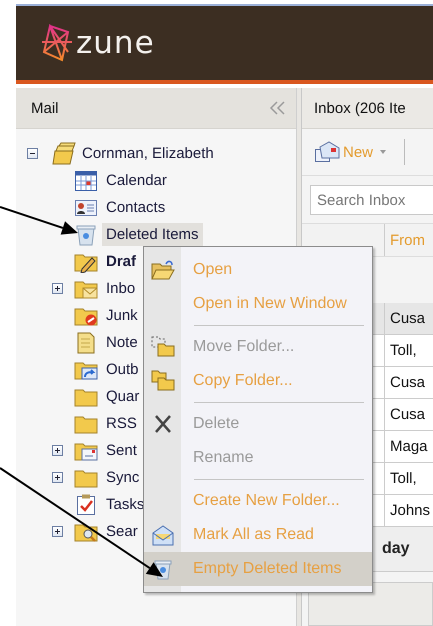 The height and width of the screenshot is (626, 433). What do you see at coordinates (396, 549) in the screenshot?
I see `group-label: day` at bounding box center [396, 549].